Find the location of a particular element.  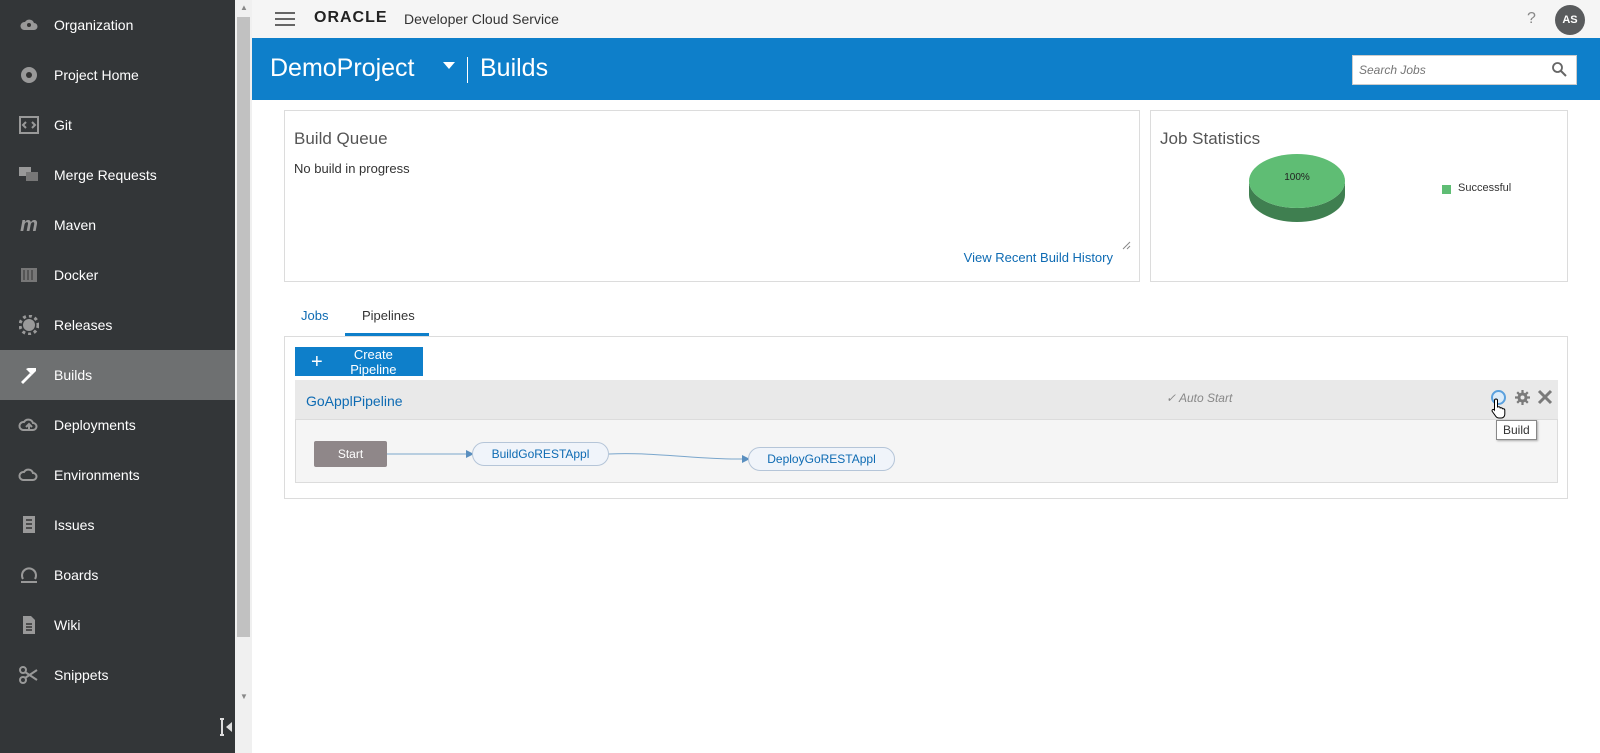

scroll-up-icon: ▲ is located at coordinates (244, 8).